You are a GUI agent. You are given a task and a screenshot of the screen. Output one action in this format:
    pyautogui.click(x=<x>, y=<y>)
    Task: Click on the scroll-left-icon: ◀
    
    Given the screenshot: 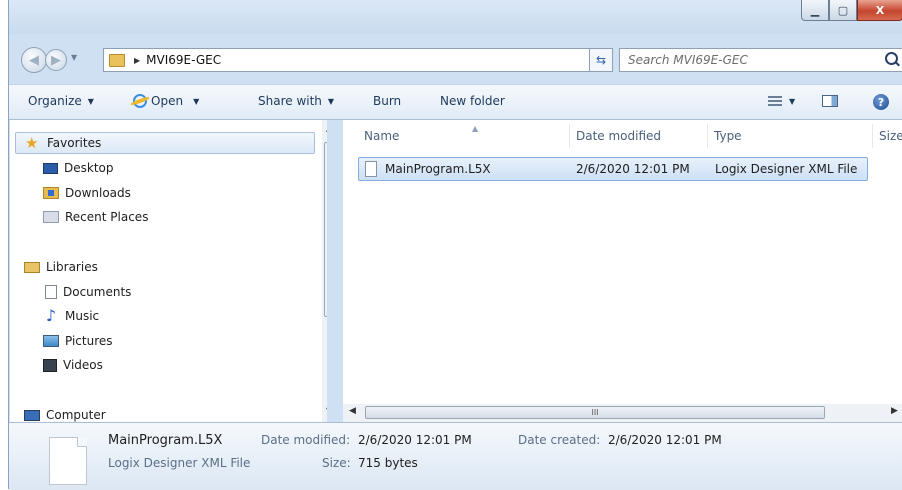 What is the action you would take?
    pyautogui.click(x=352, y=411)
    